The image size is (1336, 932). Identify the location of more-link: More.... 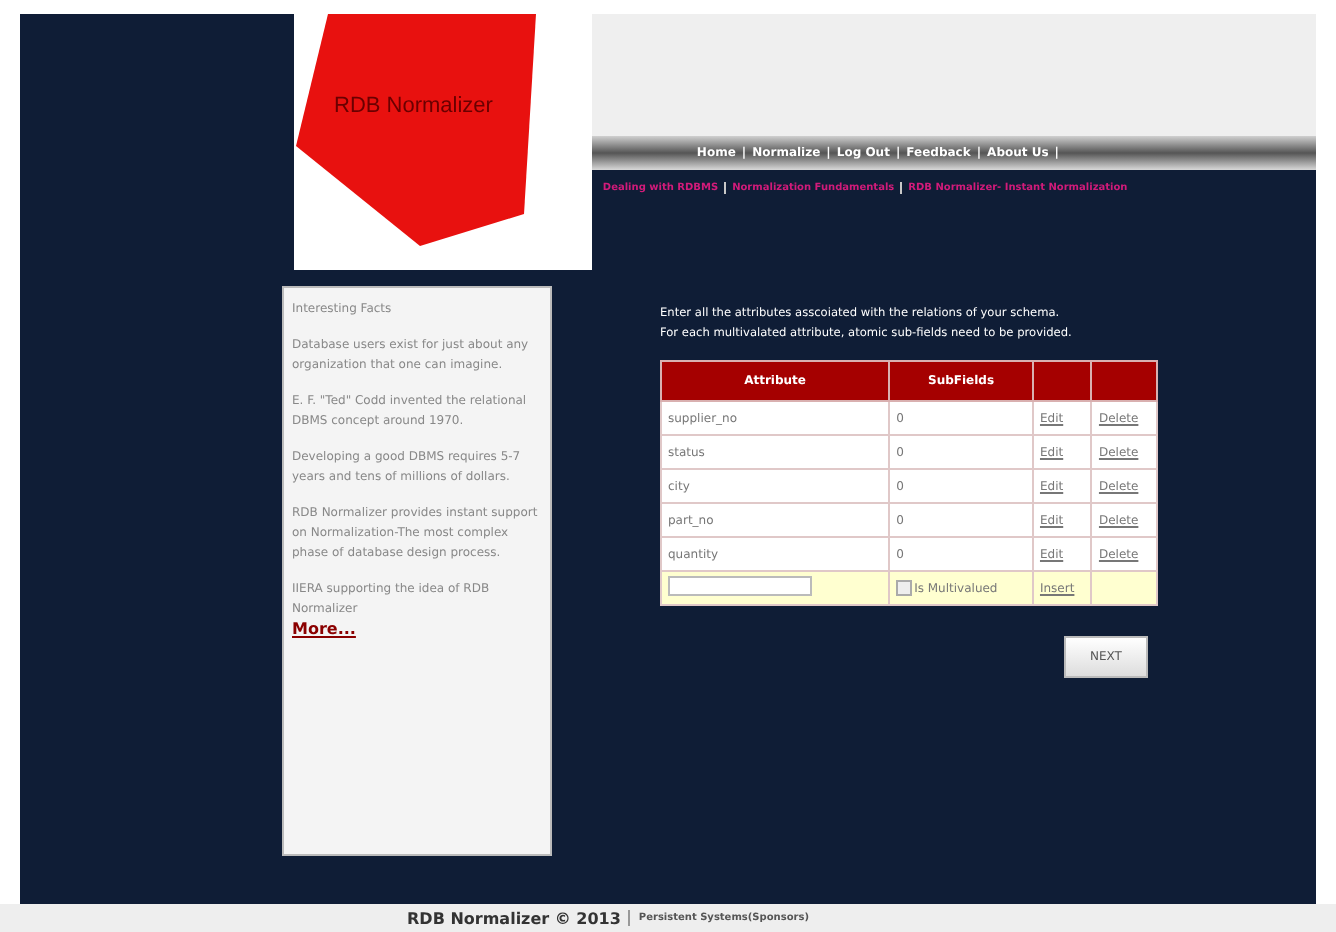
(417, 629).